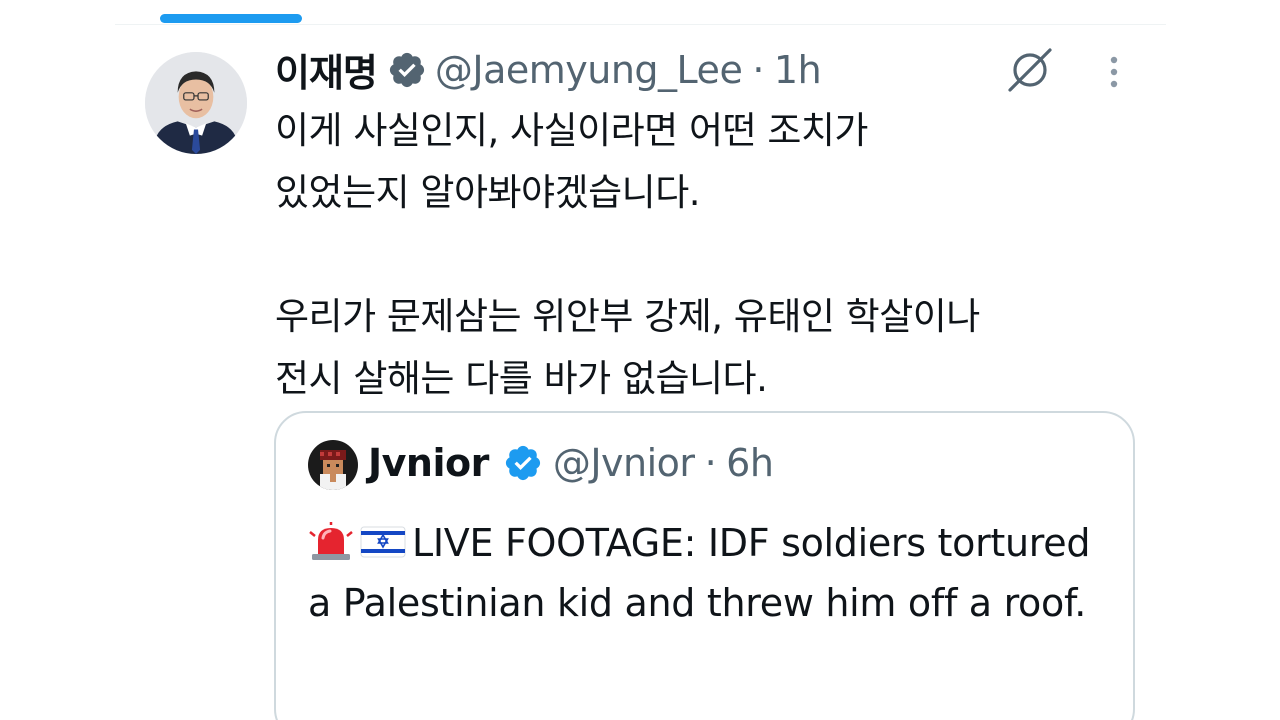 Image resolution: width=1280 pixels, height=720 pixels. What do you see at coordinates (428, 463) in the screenshot?
I see `quoted-author-name: Jvnior` at bounding box center [428, 463].